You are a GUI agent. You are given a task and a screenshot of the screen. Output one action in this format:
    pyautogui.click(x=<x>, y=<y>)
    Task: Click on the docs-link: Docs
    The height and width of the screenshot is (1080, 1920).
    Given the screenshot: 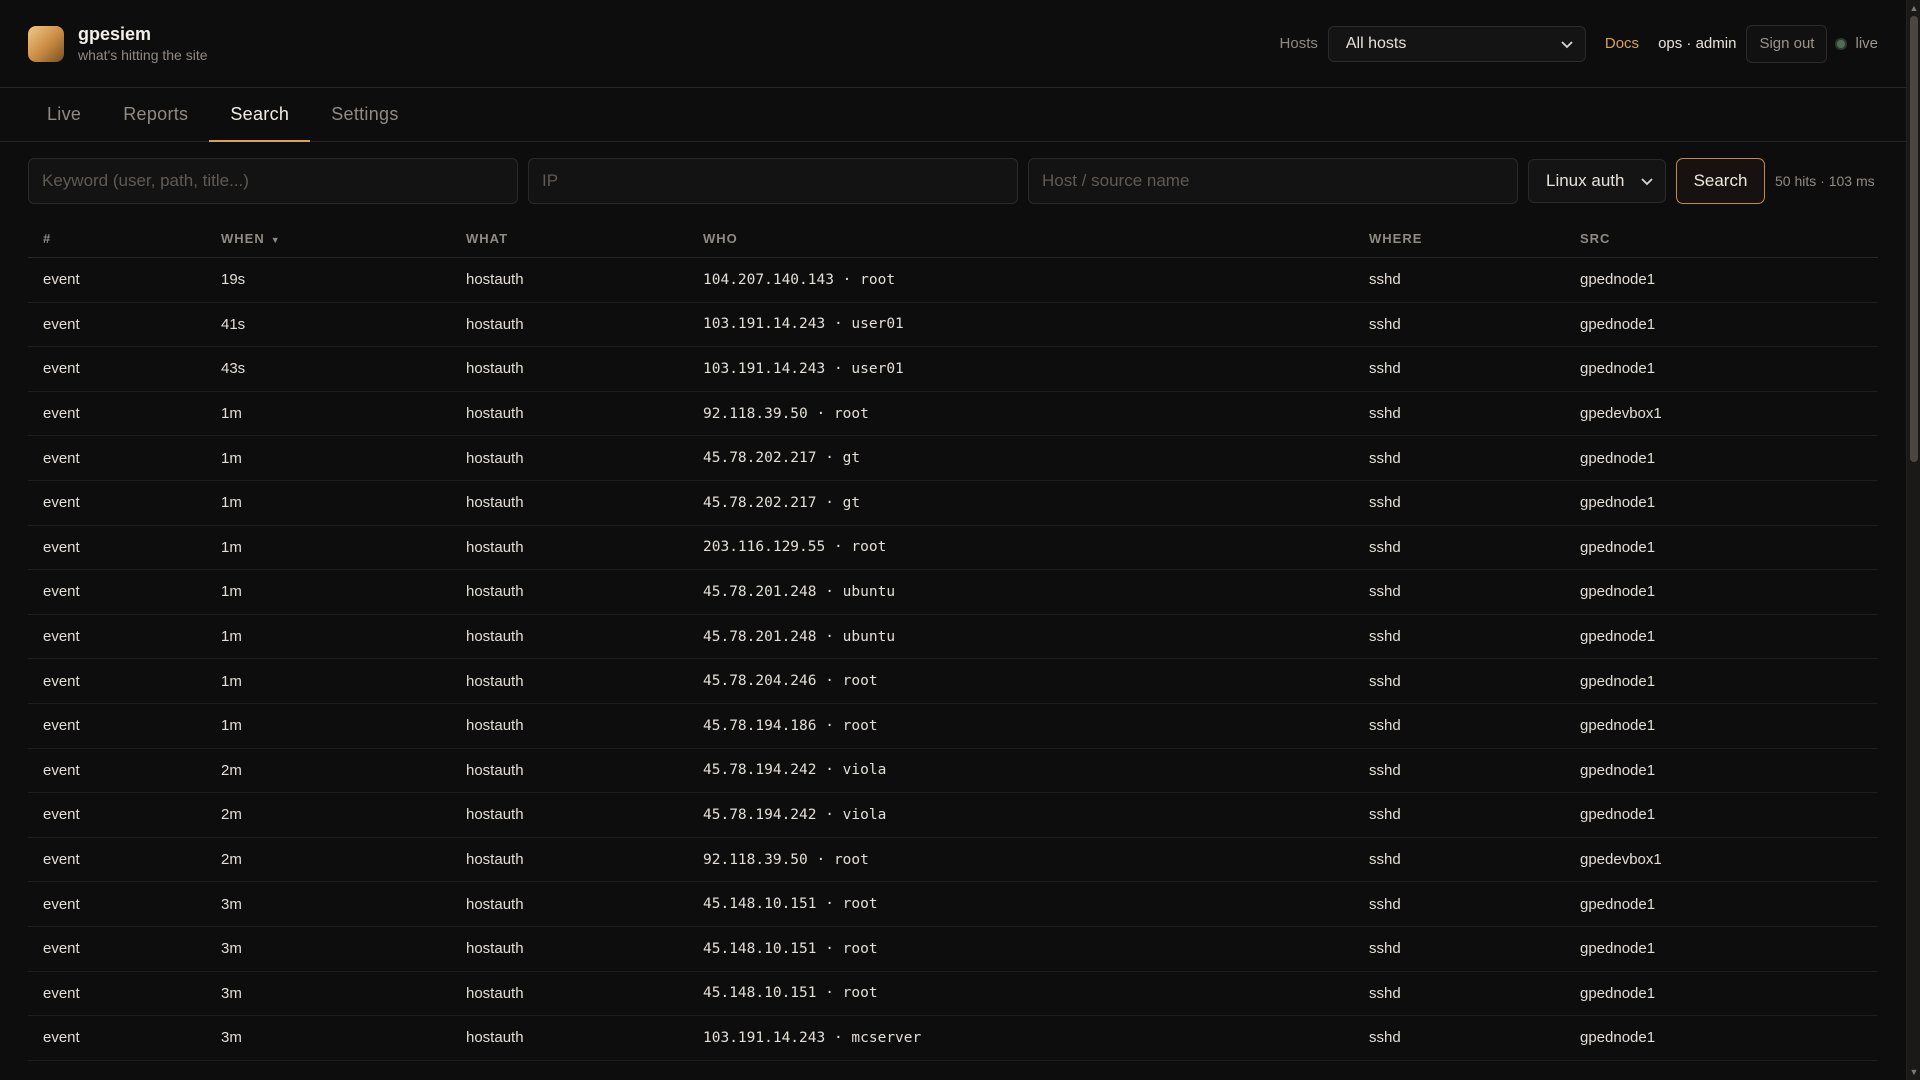 What is the action you would take?
    pyautogui.click(x=1622, y=43)
    